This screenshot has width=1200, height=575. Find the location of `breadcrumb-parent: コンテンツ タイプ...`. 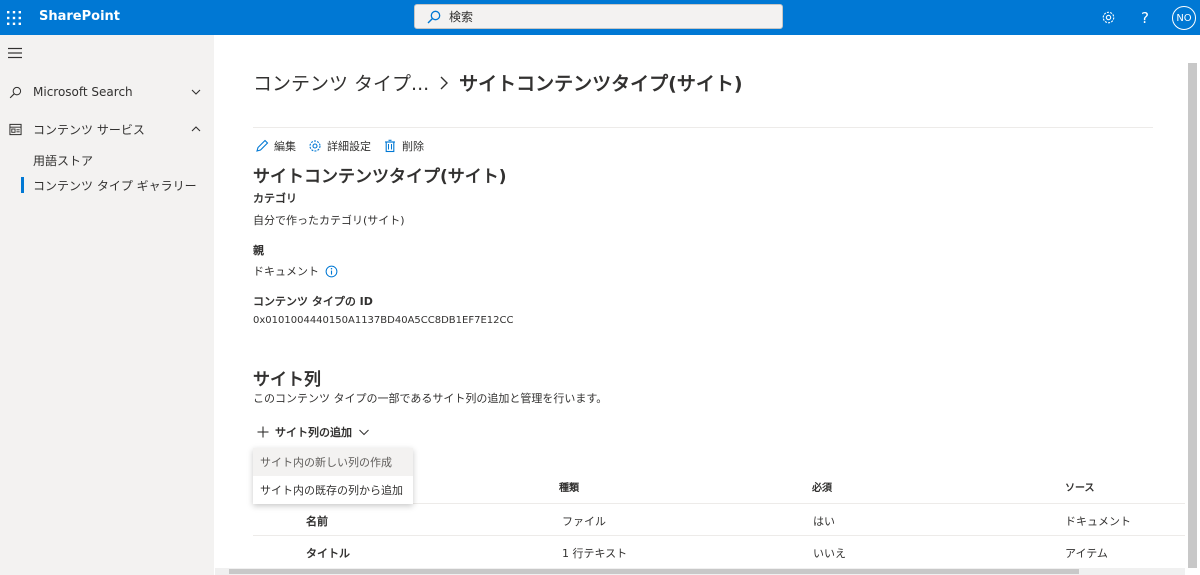

breadcrumb-parent: コンテンツ タイプ... is located at coordinates (341, 82).